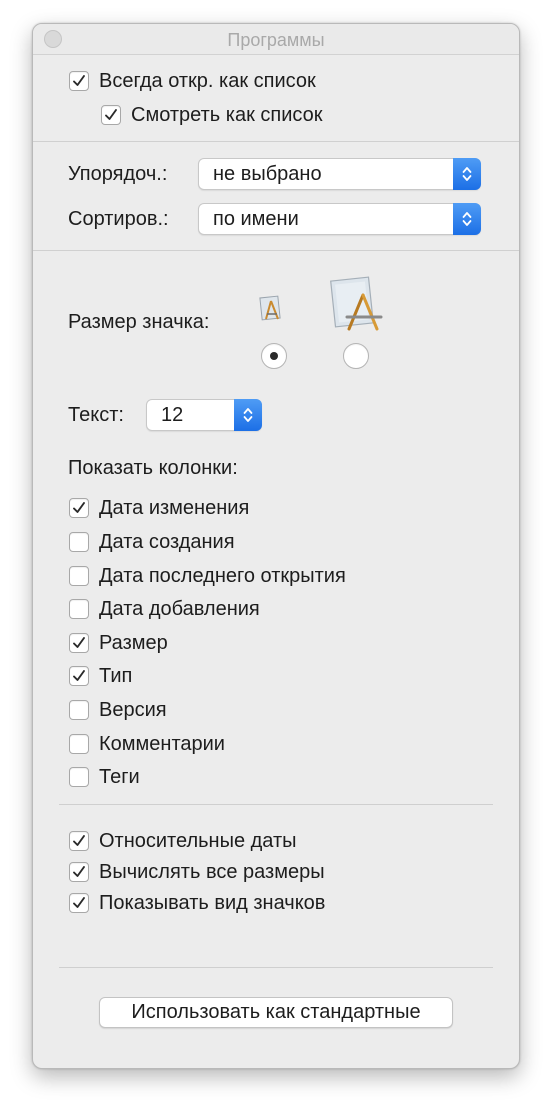 Image resolution: width=550 pixels, height=1106 pixels. I want to click on column-checkbox-modified: Дата изменения, so click(159, 508).